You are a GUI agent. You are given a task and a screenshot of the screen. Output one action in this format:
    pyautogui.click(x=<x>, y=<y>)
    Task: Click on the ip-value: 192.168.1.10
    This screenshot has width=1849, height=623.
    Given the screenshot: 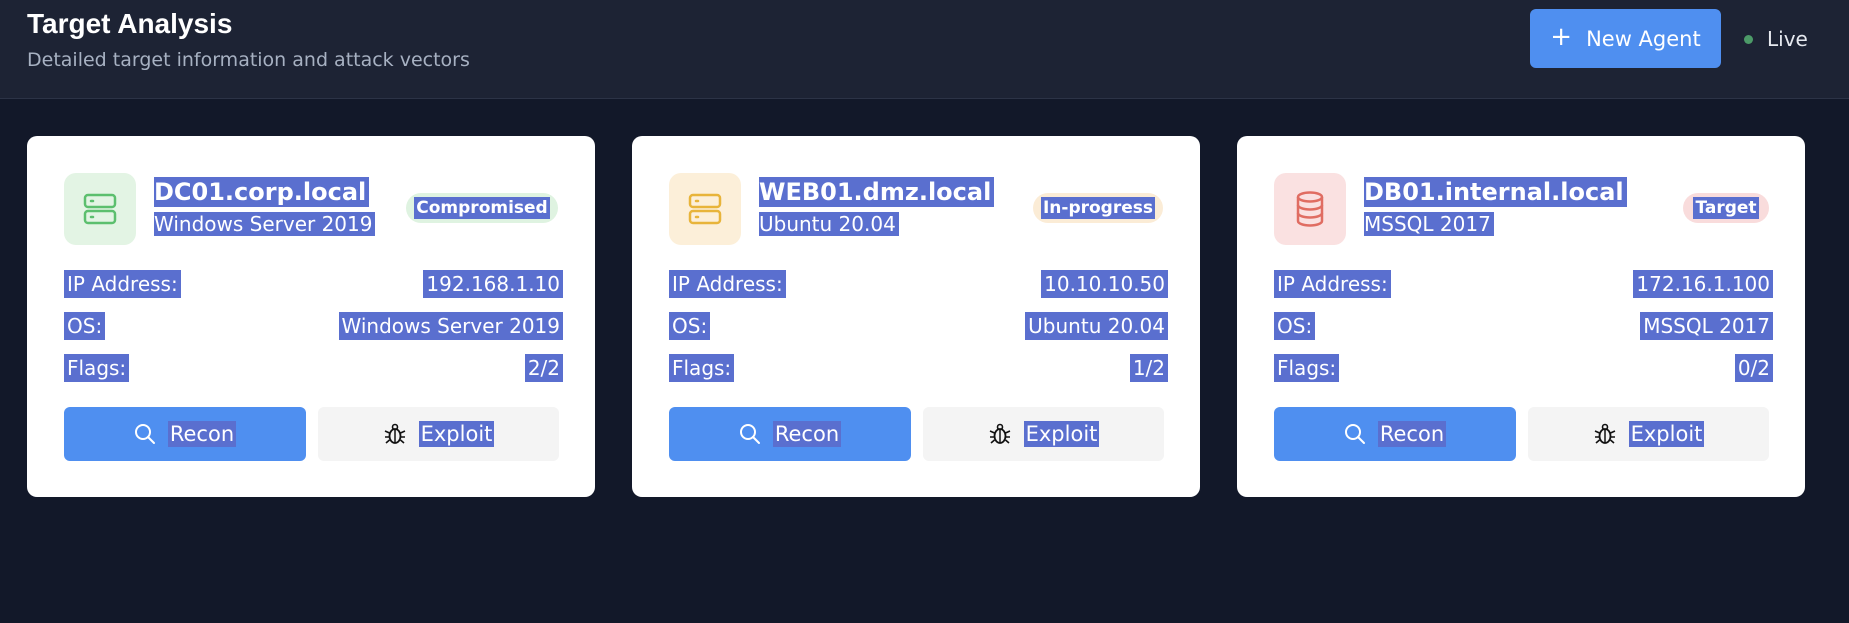 What is the action you would take?
    pyautogui.click(x=493, y=284)
    